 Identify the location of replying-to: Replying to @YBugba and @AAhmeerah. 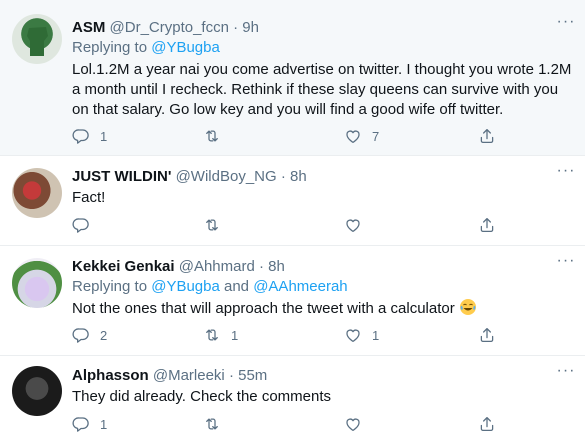
(210, 287).